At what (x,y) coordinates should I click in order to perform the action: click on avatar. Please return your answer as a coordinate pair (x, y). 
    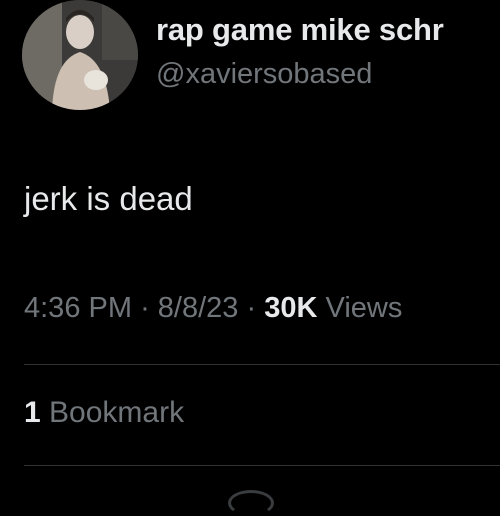
    Looking at the image, I should click on (80, 55).